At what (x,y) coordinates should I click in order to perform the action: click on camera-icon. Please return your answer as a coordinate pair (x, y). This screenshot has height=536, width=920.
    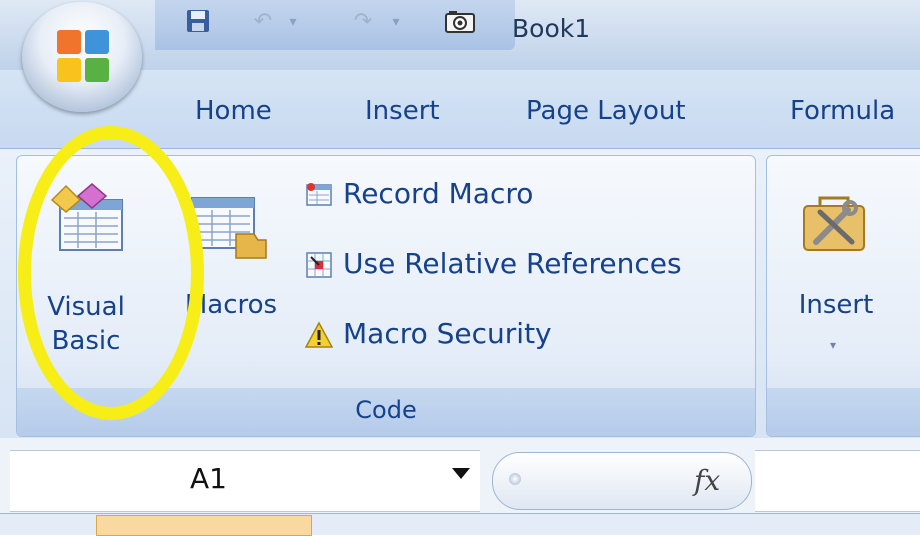
    Looking at the image, I should click on (460, 24).